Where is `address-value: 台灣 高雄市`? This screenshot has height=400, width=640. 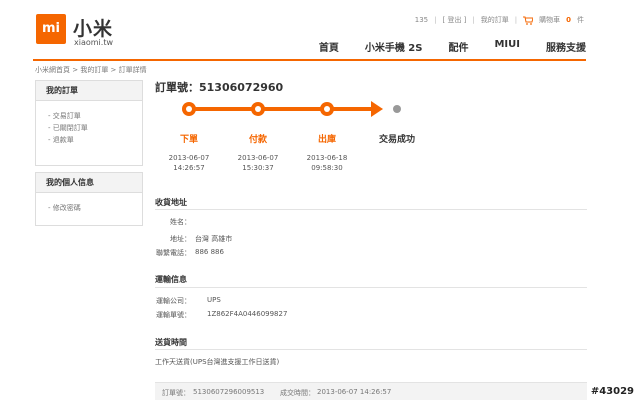
address-value: 台灣 高雄市 is located at coordinates (214, 239).